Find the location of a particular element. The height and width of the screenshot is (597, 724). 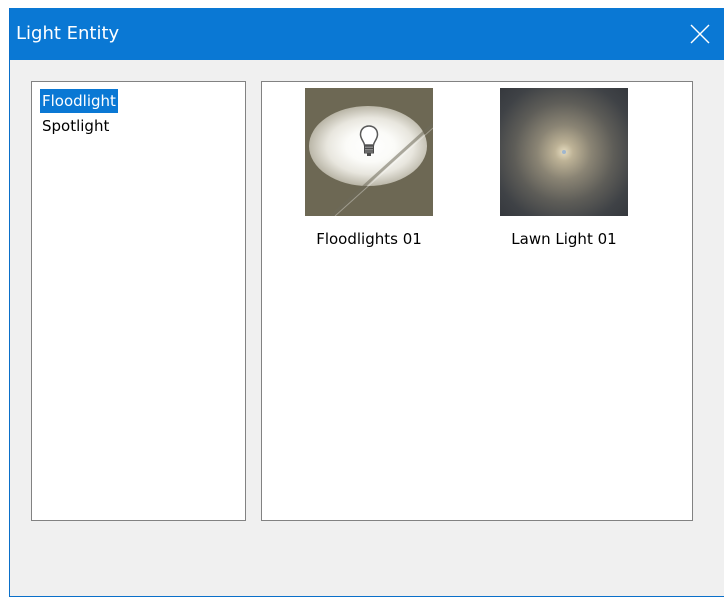

floodlight-thumbnail is located at coordinates (369, 152).